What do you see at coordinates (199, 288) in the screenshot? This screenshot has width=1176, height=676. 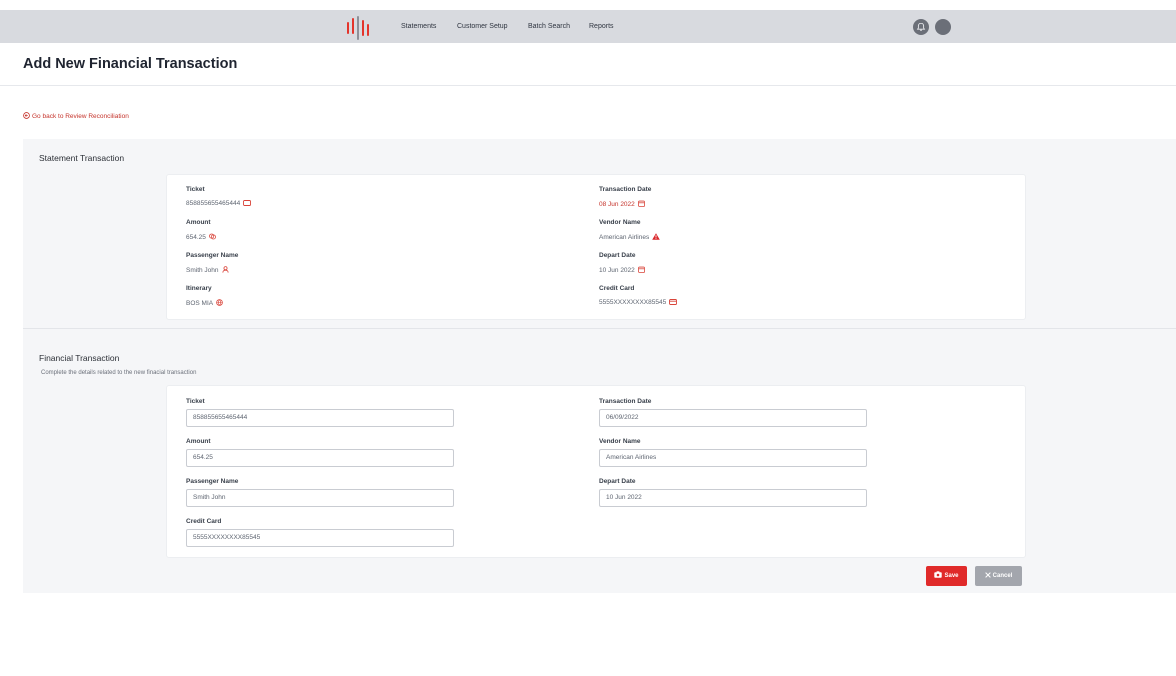 I see `itinerary-label: Itinerary` at bounding box center [199, 288].